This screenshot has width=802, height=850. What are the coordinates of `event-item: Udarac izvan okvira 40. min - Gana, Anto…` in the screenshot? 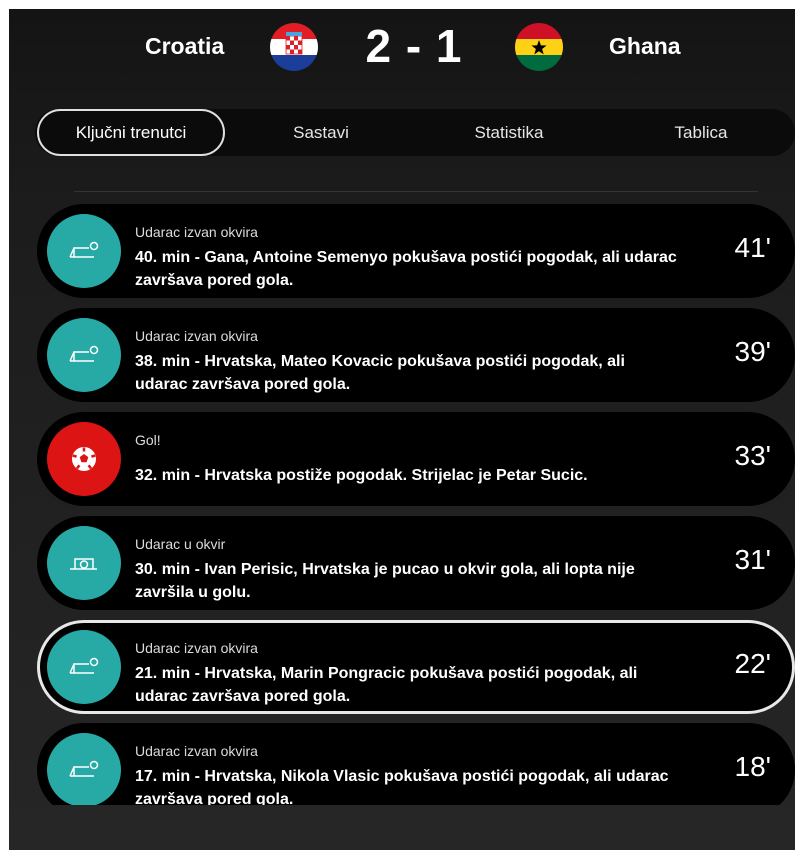 It's located at (416, 251).